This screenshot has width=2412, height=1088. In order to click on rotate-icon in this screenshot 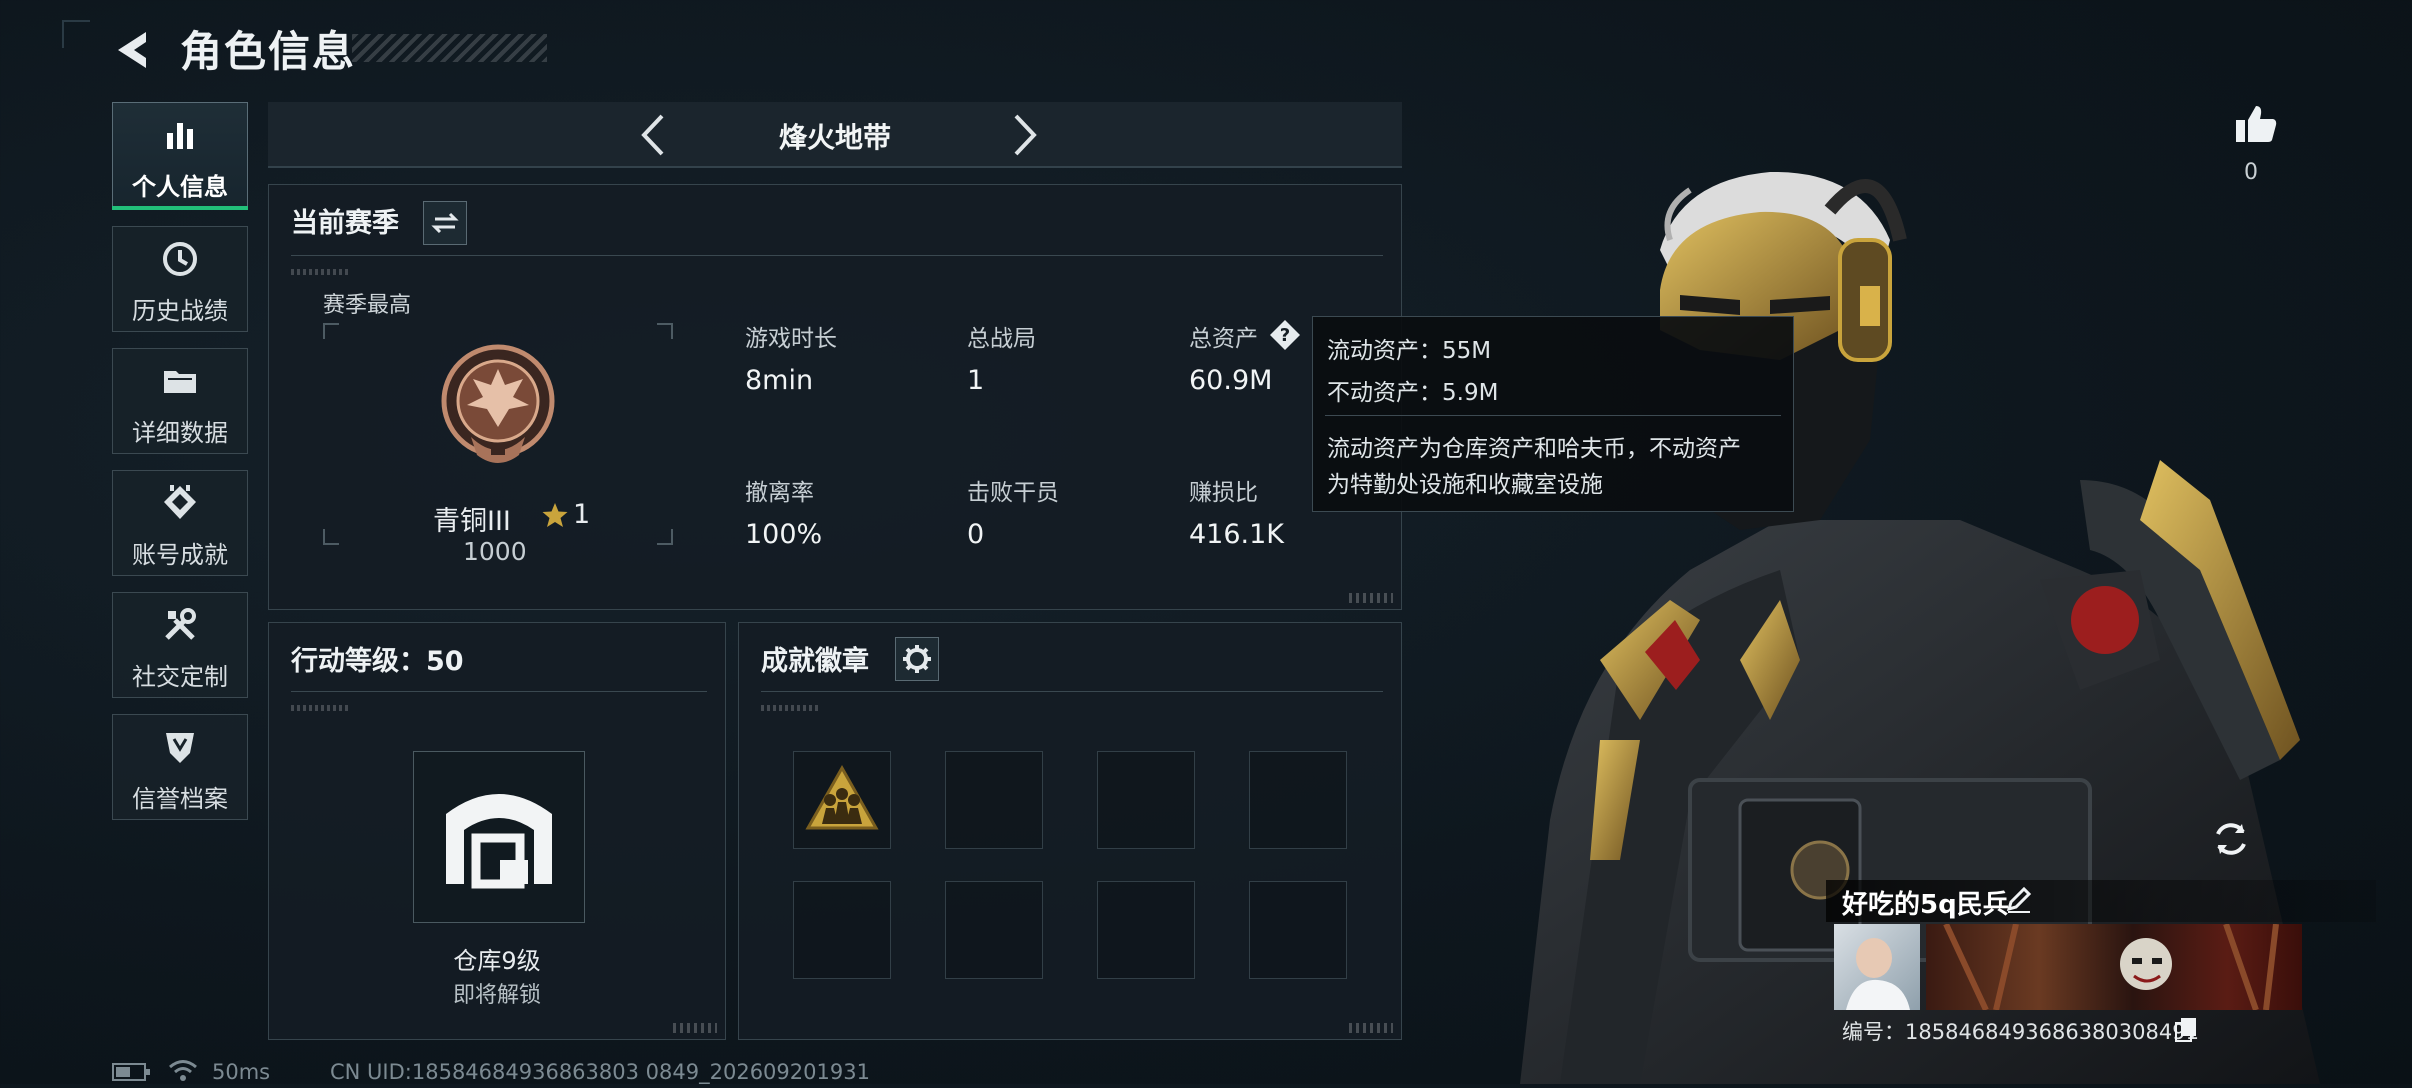, I will do `click(2231, 839)`.